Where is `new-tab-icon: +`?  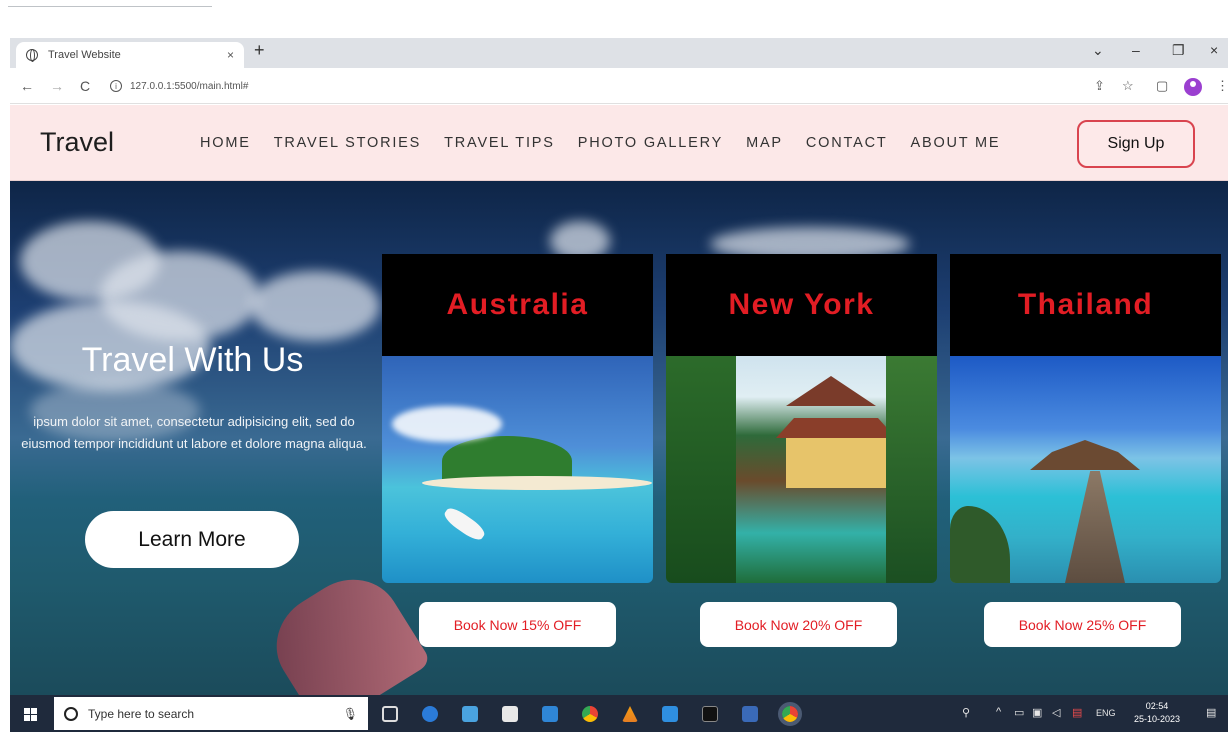 new-tab-icon: + is located at coordinates (259, 50).